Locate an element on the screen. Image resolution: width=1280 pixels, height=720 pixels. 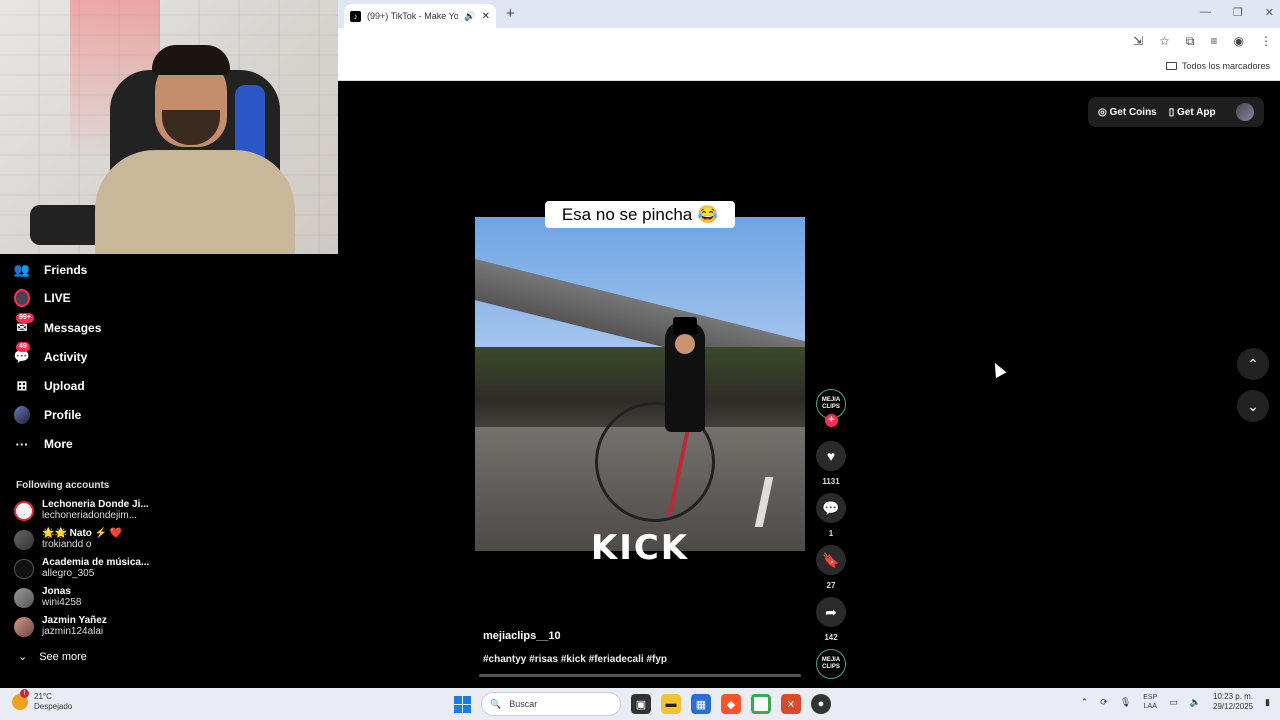
save-button: 🔖 is located at coordinates (831, 560).